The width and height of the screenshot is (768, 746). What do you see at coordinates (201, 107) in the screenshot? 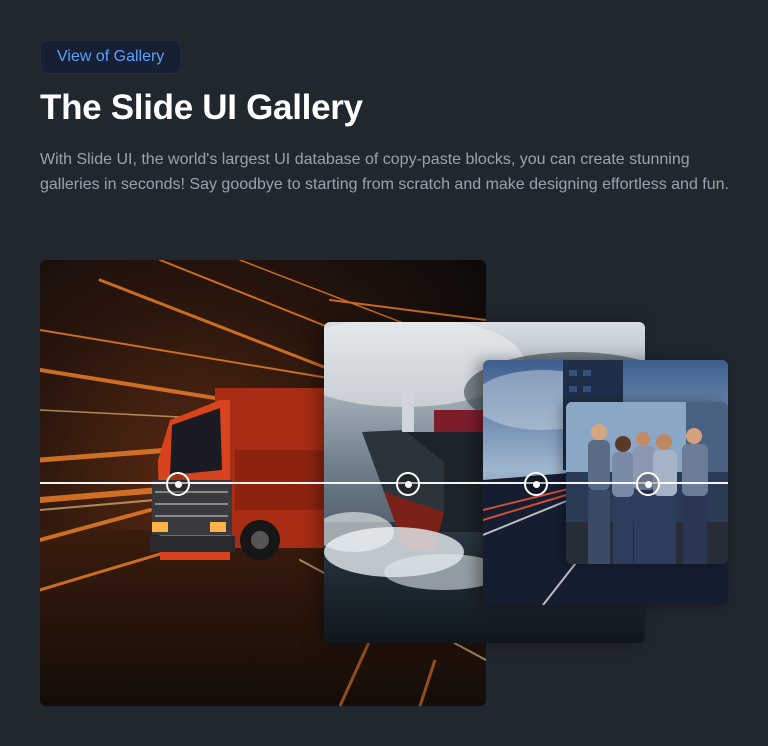
I see `page-title: The Slide UI Gallery` at bounding box center [201, 107].